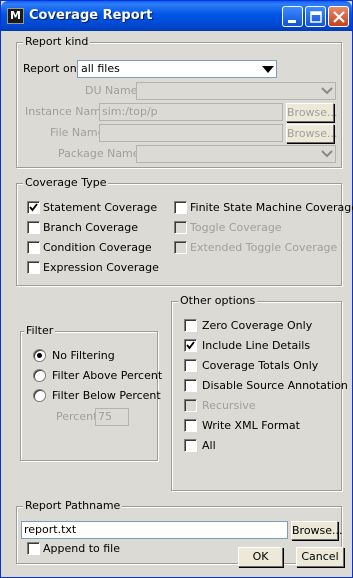  Describe the element at coordinates (236, 154) in the screenshot. I see `package-name-select` at that location.